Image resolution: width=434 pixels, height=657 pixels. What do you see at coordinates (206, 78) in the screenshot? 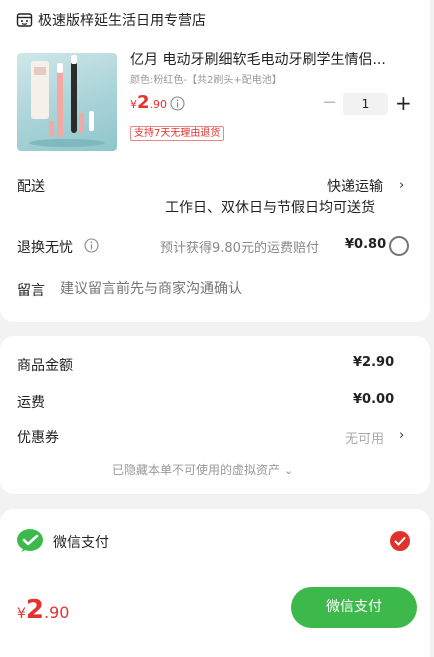
I see `product-spec: 颜色:粉红色-【共2刷头+配电池】` at bounding box center [206, 78].